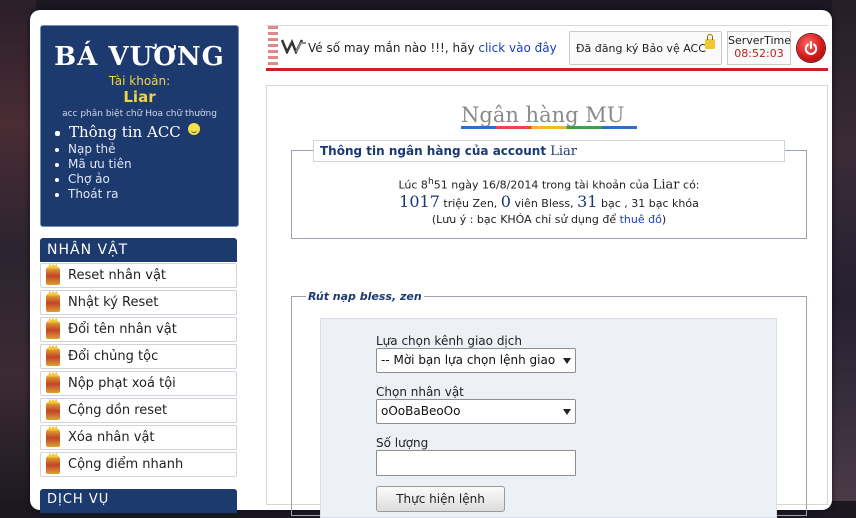 The height and width of the screenshot is (518, 856). What do you see at coordinates (549, 151) in the screenshot?
I see `bank-info-legend: Thông tin ngân hàng của account Liar` at bounding box center [549, 151].